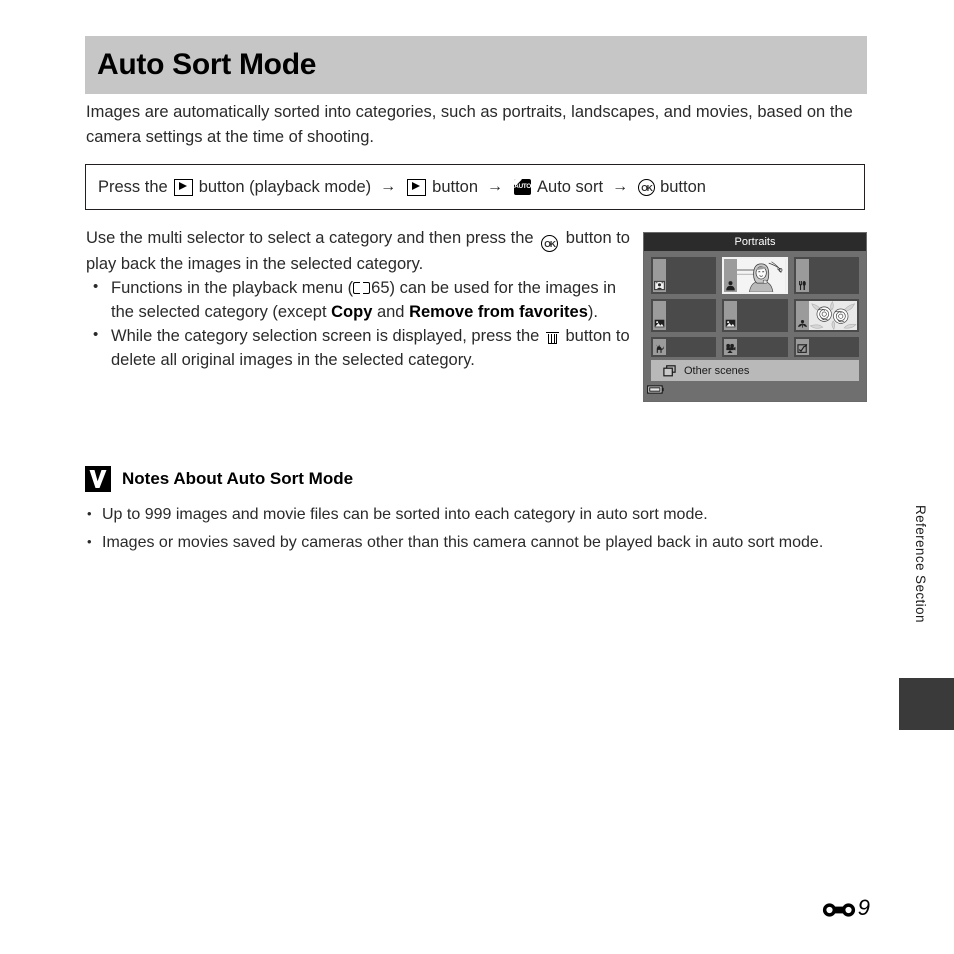 This screenshot has height=954, width=954. I want to click on flower-photo-illustration, so click(832, 316).